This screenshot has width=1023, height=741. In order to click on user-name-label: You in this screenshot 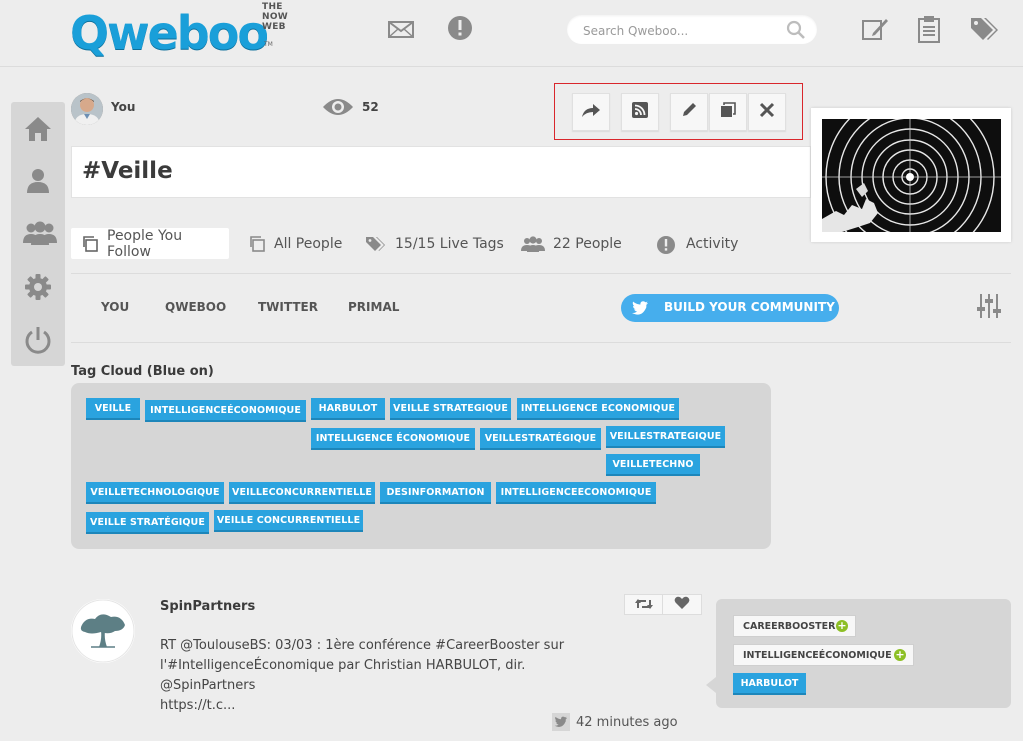, I will do `click(123, 107)`.